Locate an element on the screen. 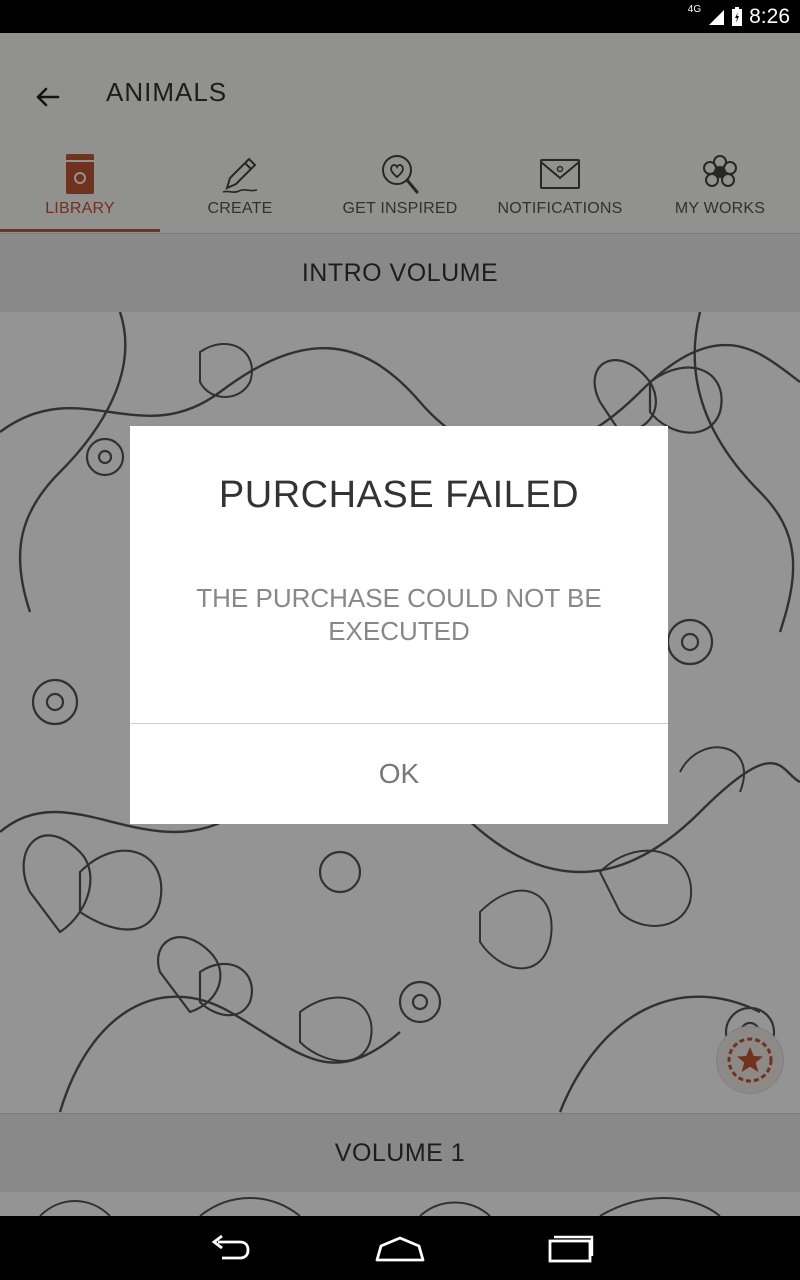  system-nav-bar is located at coordinates (400, 1248).